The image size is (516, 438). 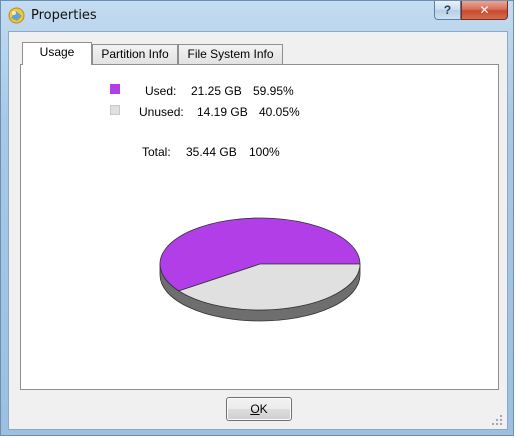 What do you see at coordinates (263, 409) in the screenshot?
I see `ok-button-label: K` at bounding box center [263, 409].